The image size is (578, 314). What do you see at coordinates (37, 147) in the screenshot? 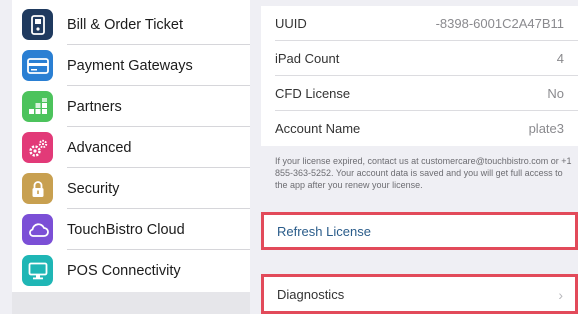
I see `gears-icon` at bounding box center [37, 147].